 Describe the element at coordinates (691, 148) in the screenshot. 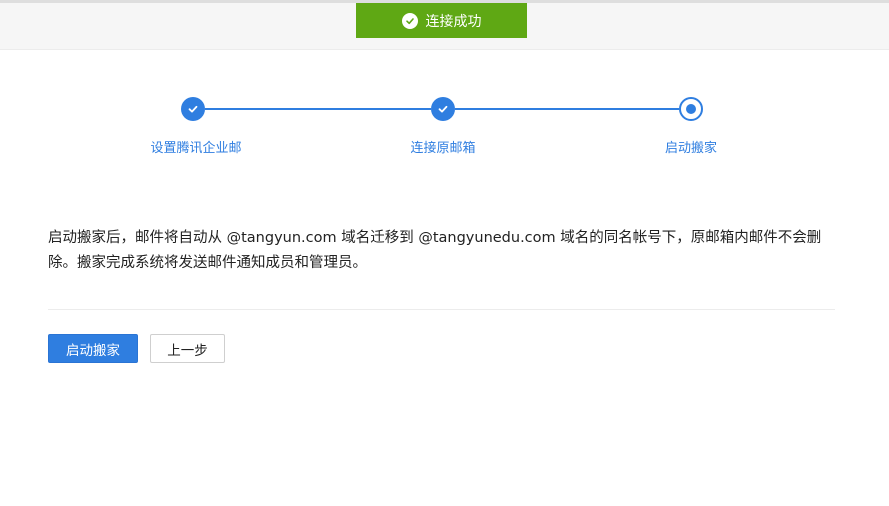

I see `step-3-label: 启动搬家` at that location.